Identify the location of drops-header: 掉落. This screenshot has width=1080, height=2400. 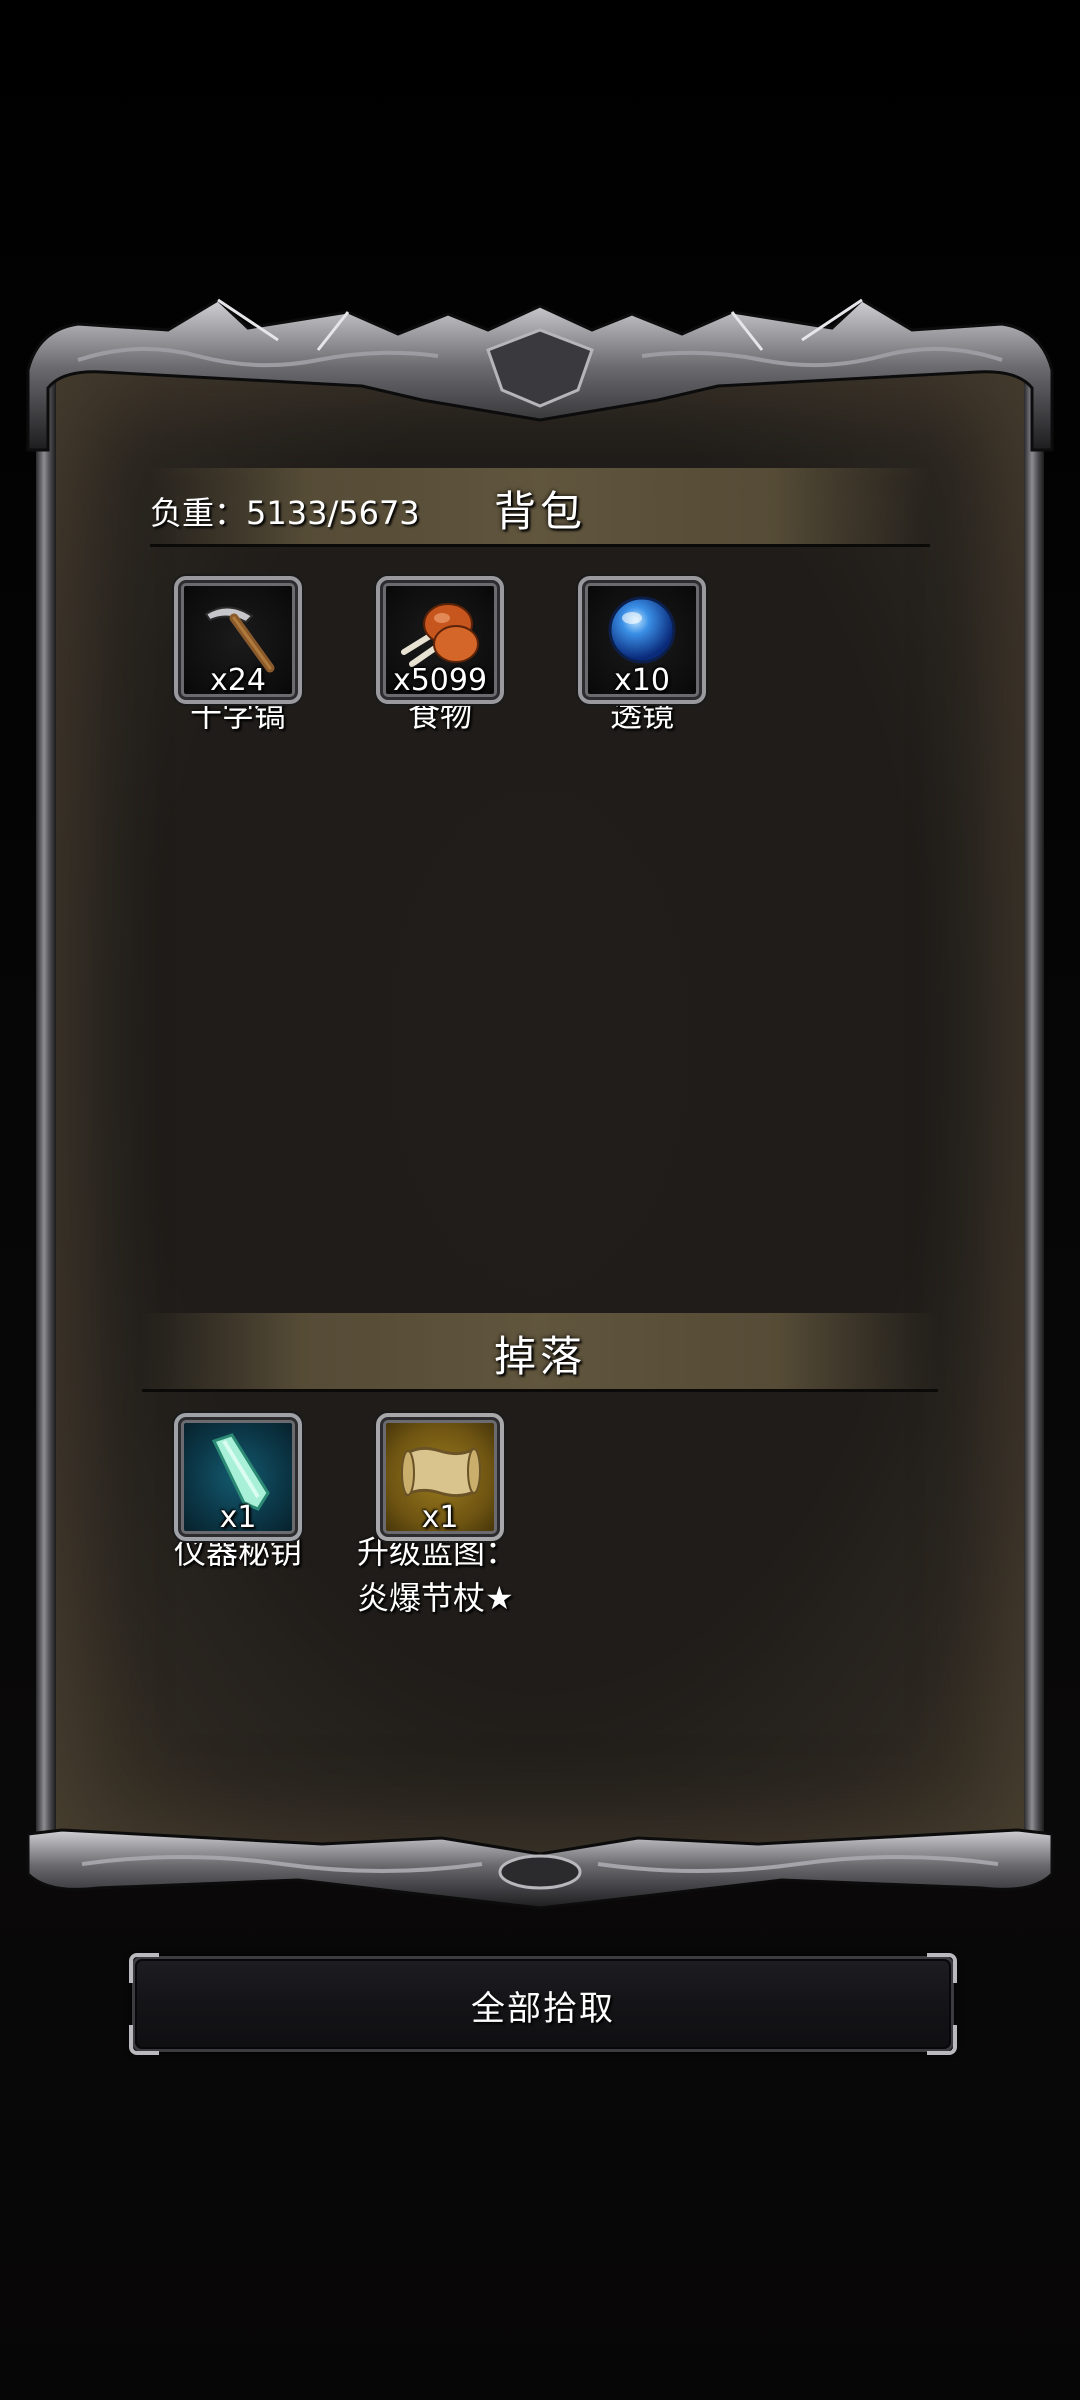
(540, 1352).